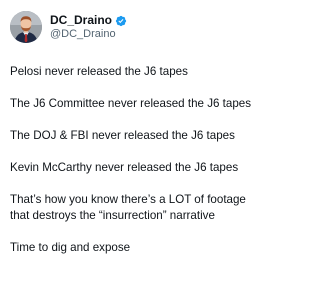 This screenshot has width=320, height=300. I want to click on display-name: DC_Draino, so click(81, 20).